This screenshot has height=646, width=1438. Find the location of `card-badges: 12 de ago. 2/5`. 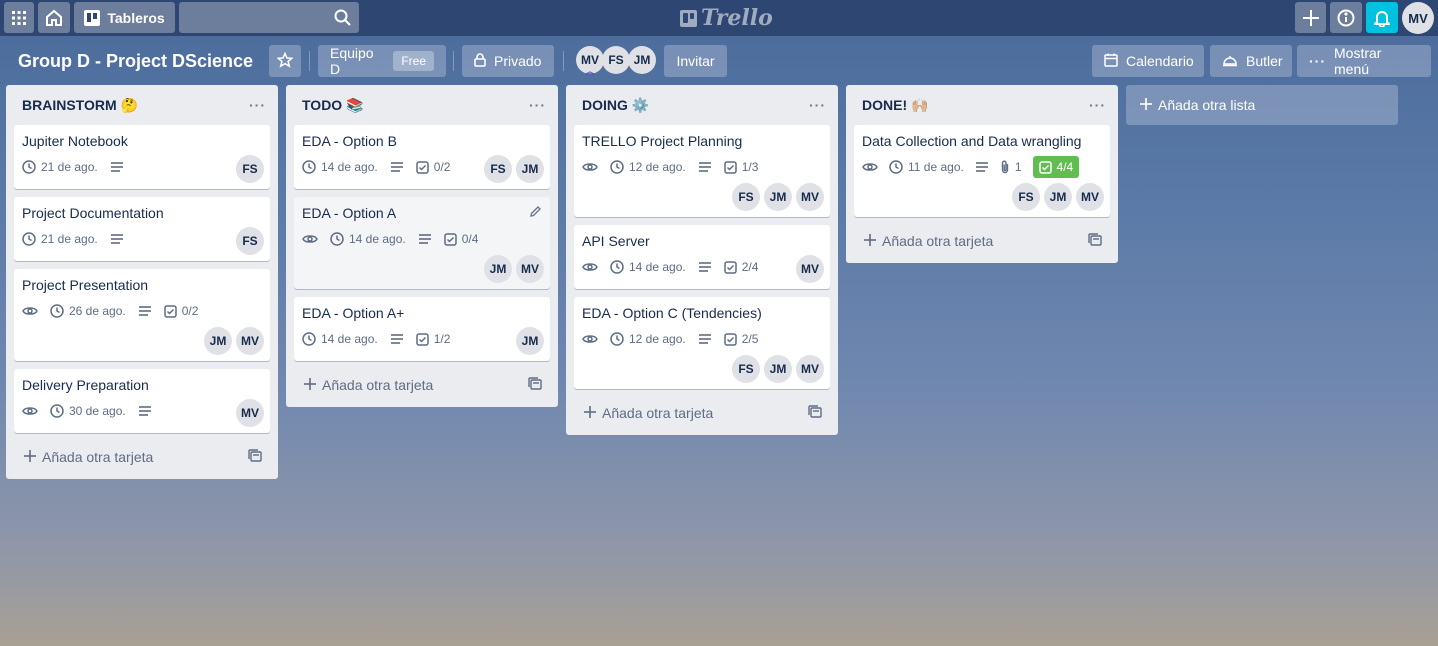

card-badges: 12 de ago. 2/5 is located at coordinates (670, 339).